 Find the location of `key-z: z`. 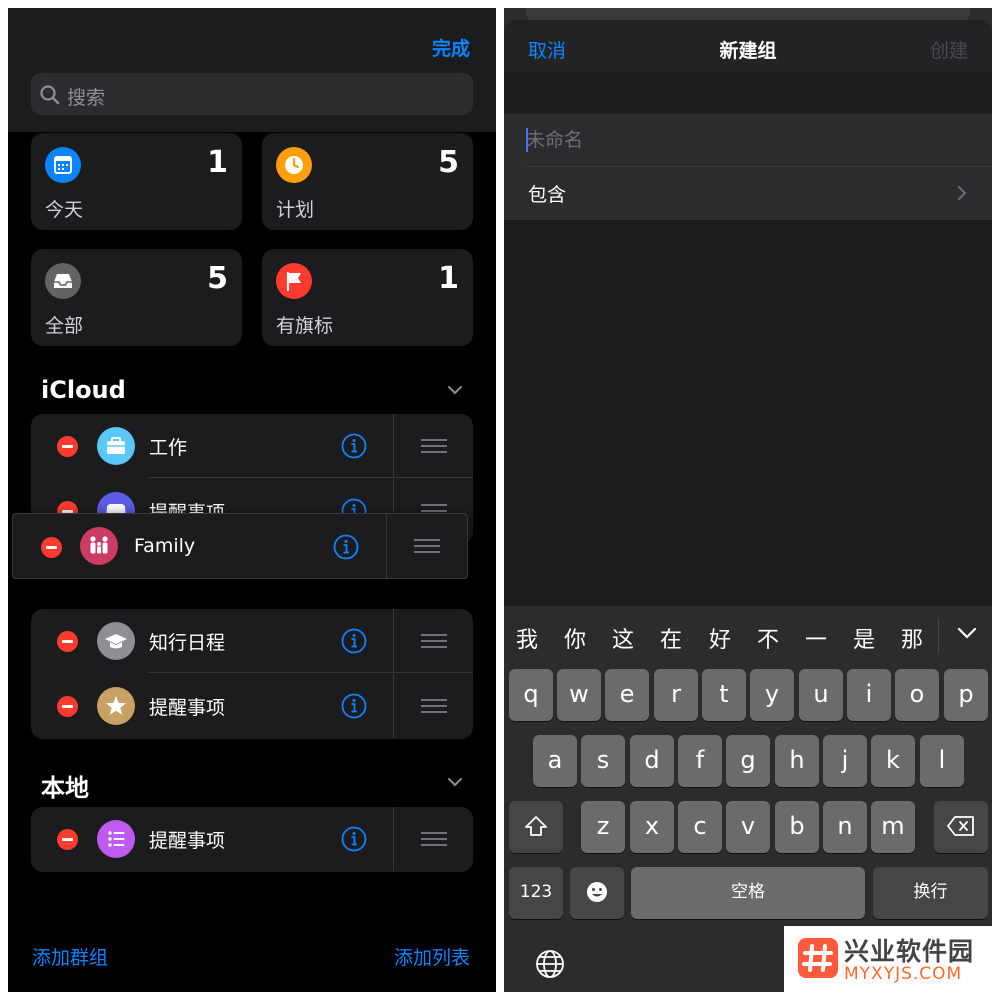

key-z: z is located at coordinates (603, 827).